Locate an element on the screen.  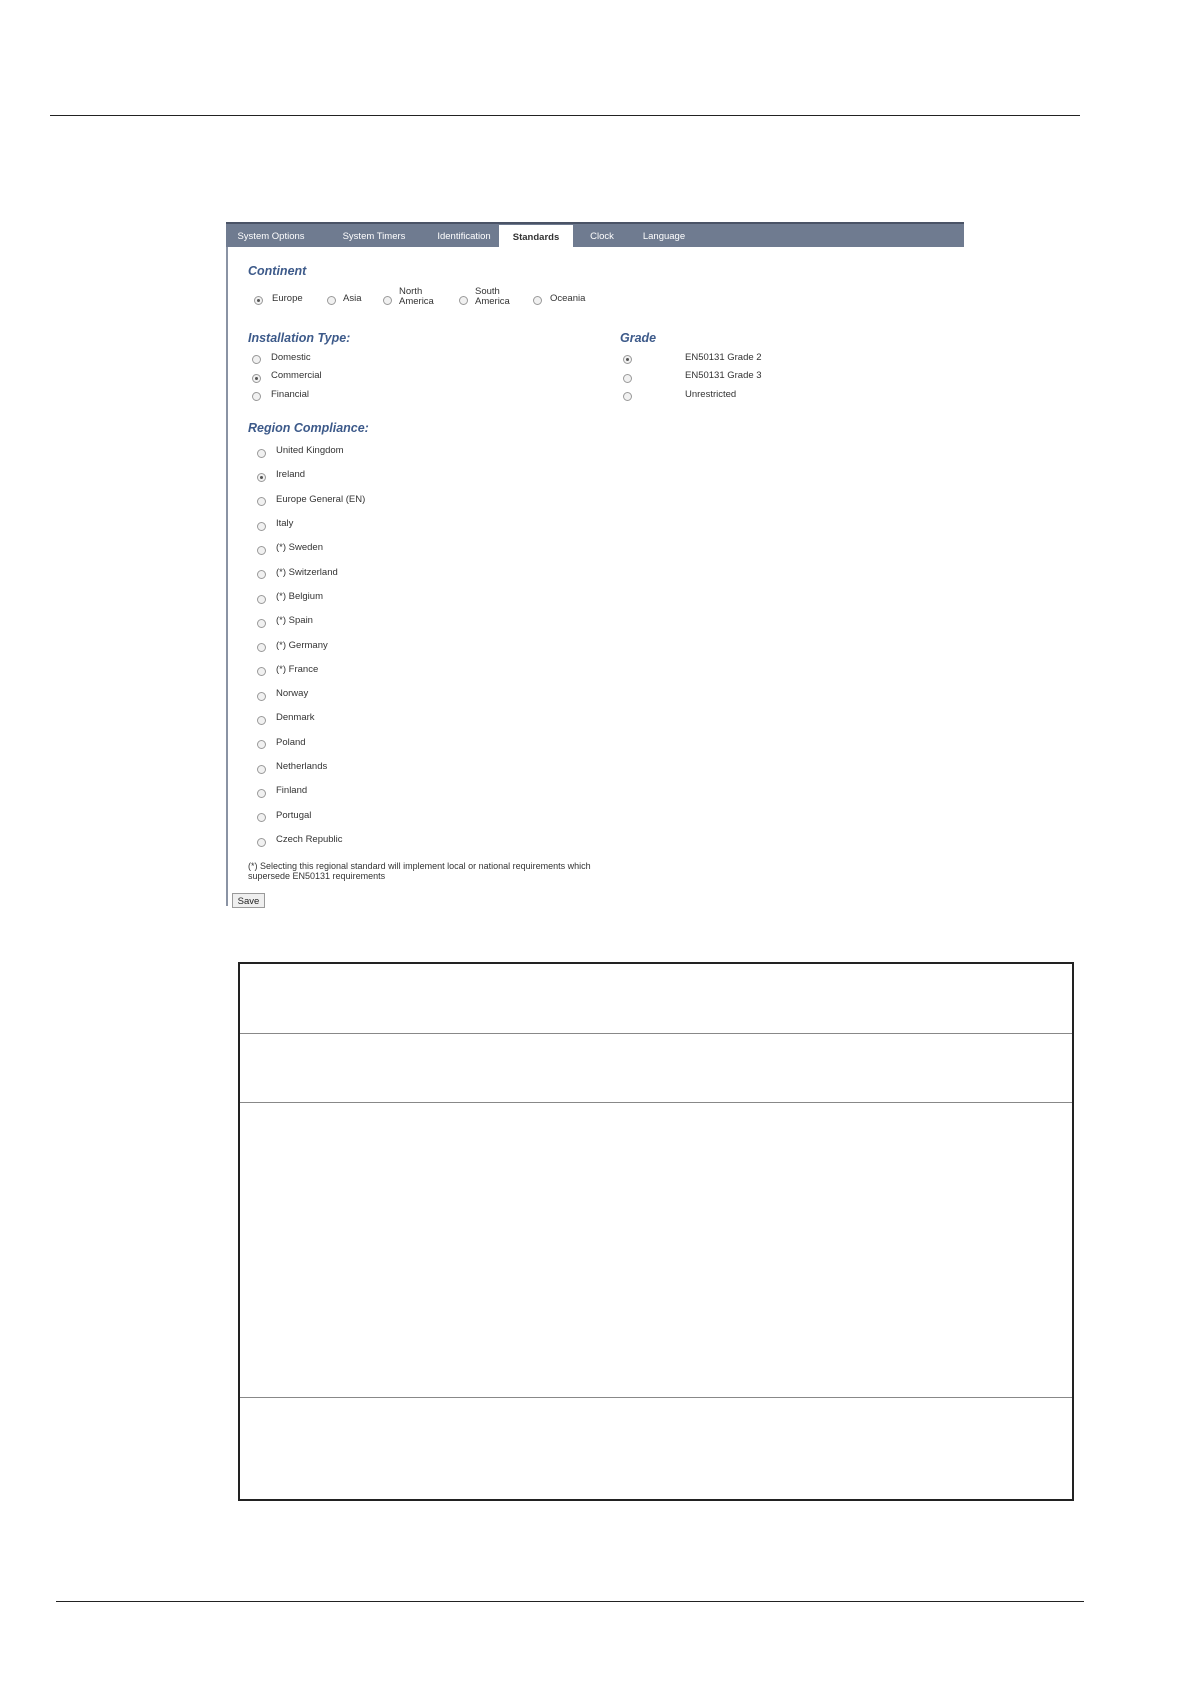
region-denmark-label: Denmark is located at coordinates (295, 717).